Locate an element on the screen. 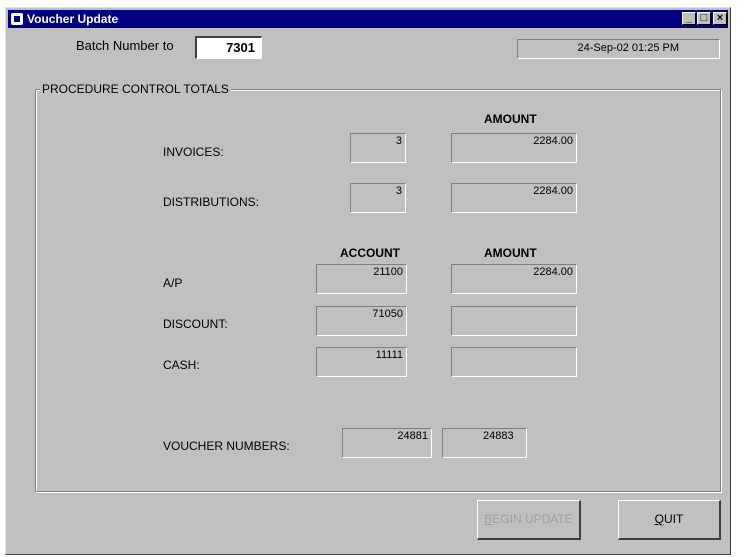  ap-amount-field: 2284.00 is located at coordinates (514, 279).